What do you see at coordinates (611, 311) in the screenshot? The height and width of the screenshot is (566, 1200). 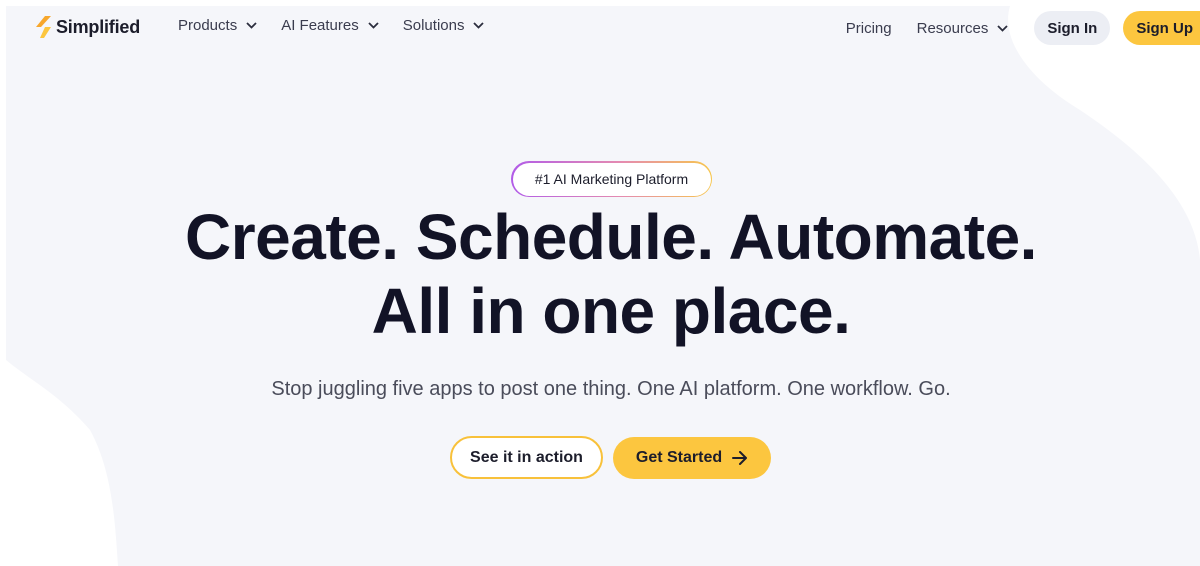 I see `hero-headline-line-2: All in one place.` at bounding box center [611, 311].